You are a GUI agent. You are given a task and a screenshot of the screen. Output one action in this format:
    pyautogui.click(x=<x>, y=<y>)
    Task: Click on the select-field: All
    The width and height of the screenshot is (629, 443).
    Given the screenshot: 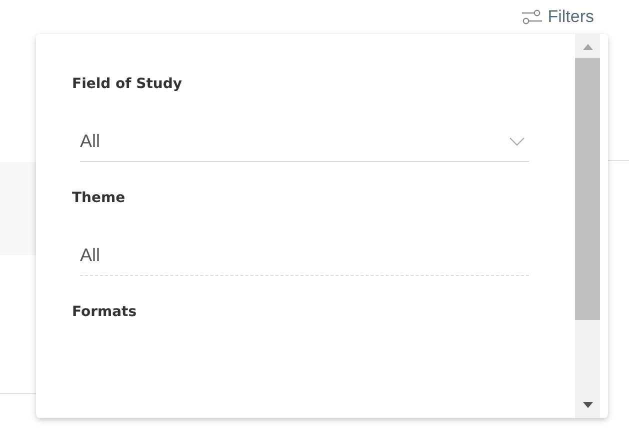 What is the action you would take?
    pyautogui.click(x=304, y=142)
    